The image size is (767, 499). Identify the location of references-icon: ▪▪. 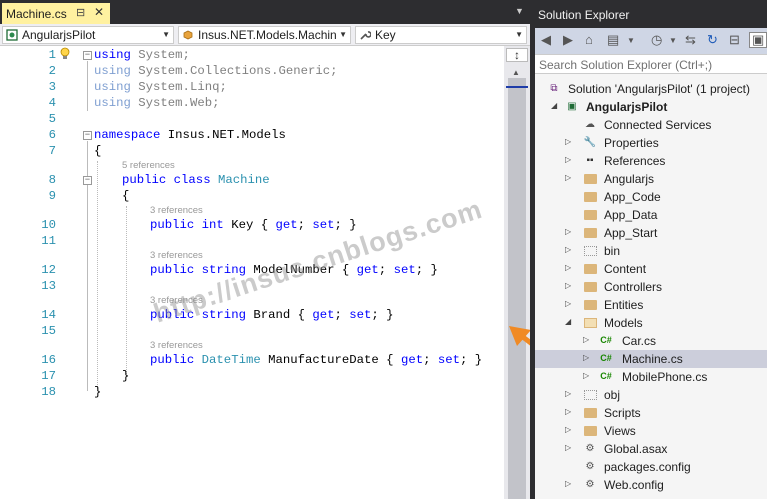
(590, 160).